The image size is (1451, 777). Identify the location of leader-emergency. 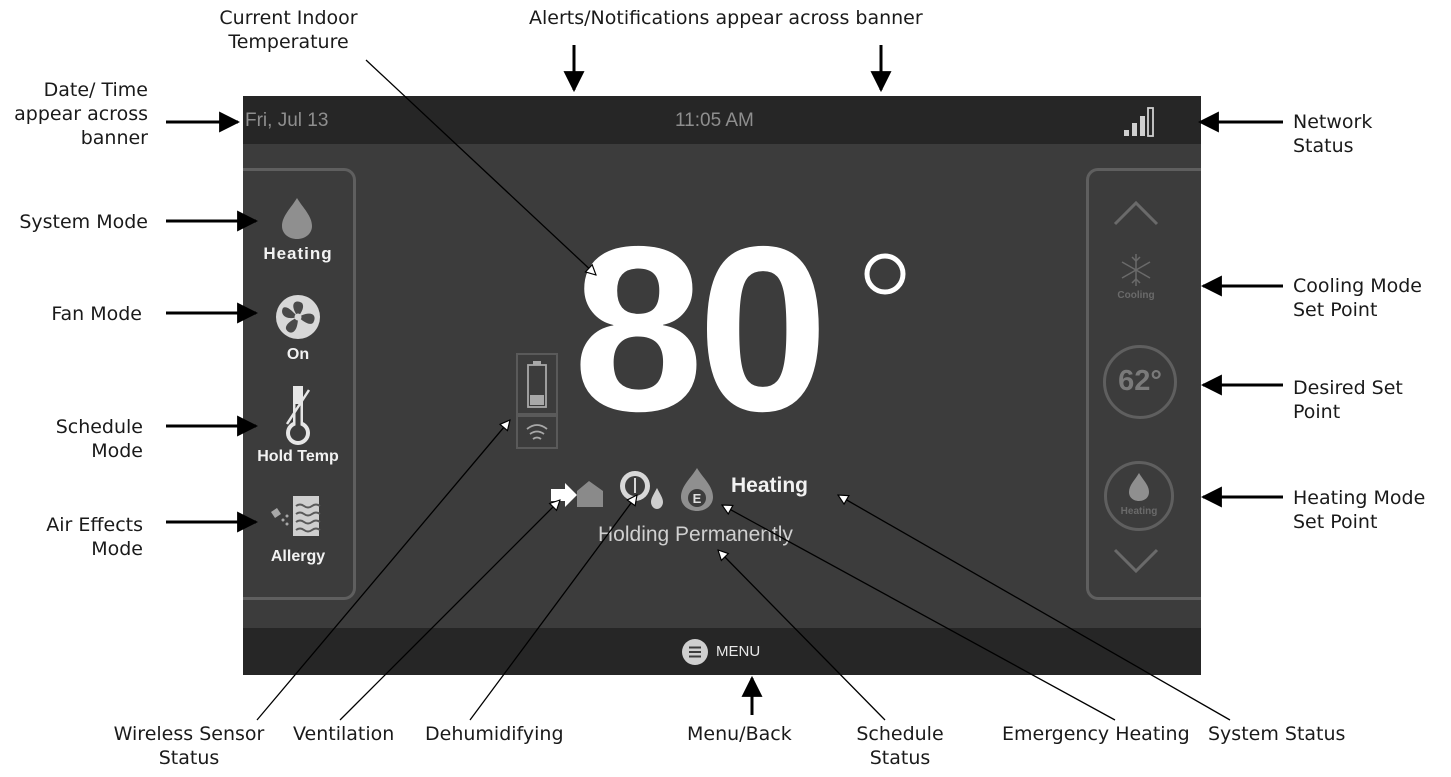
(919, 613).